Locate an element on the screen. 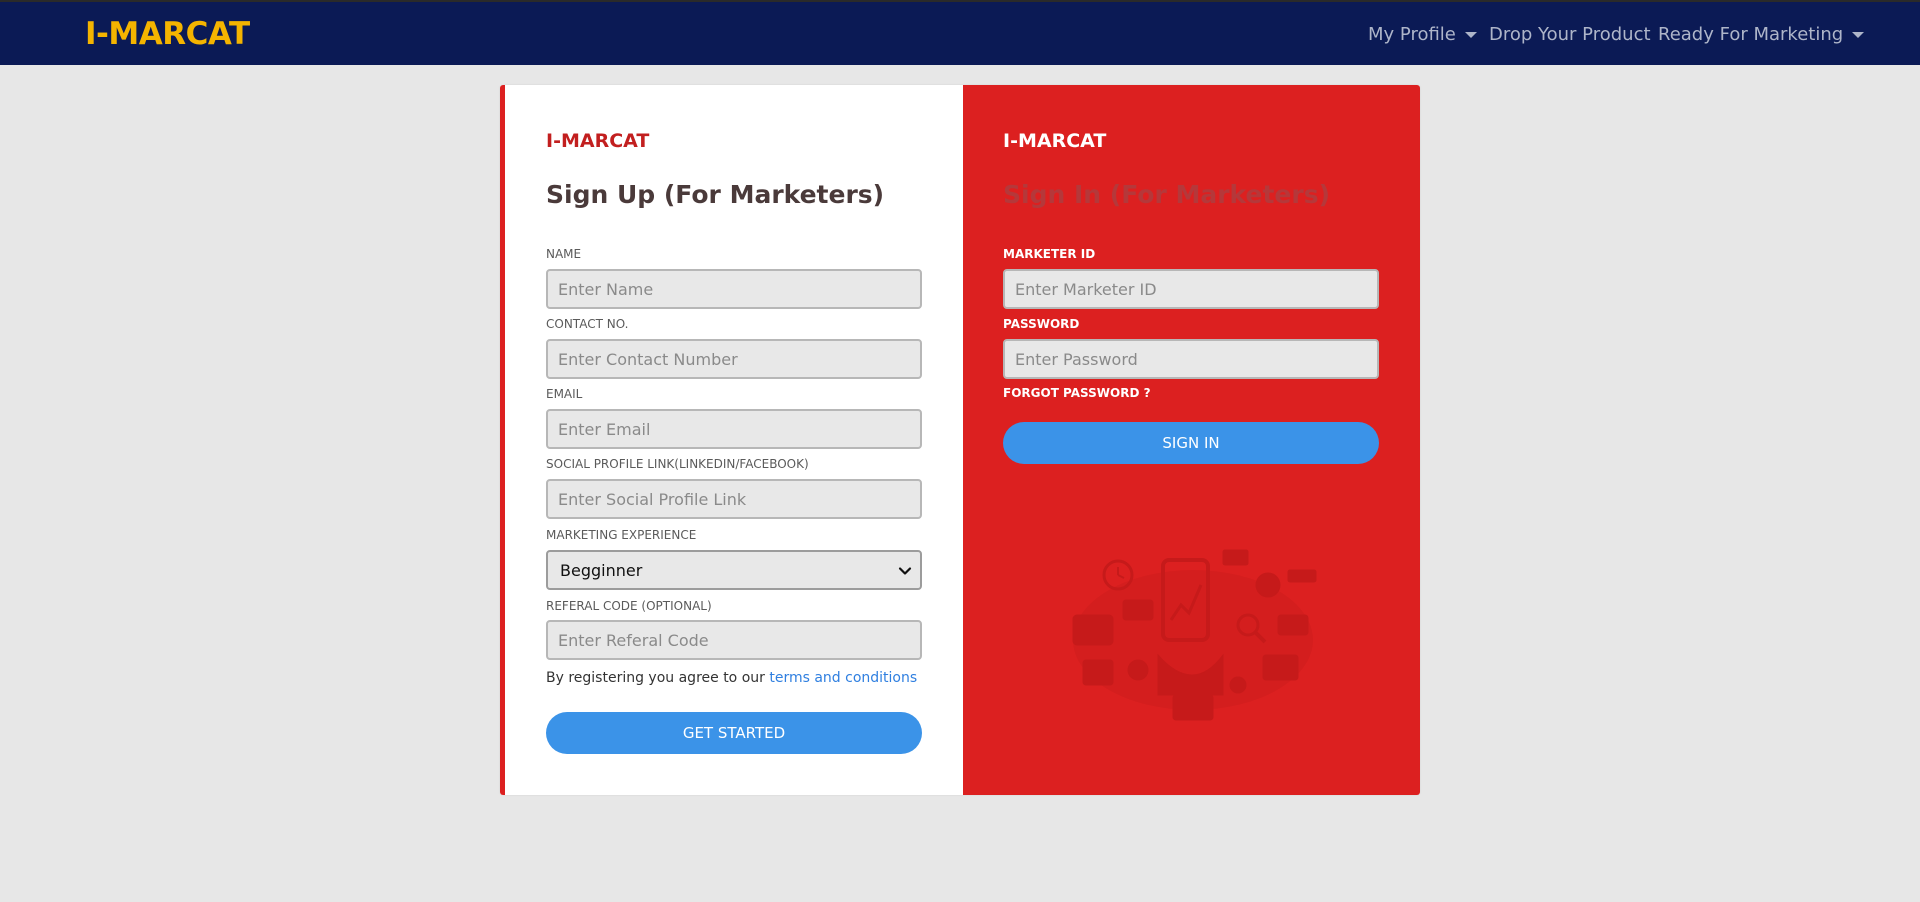  experience-select-value: Begginner is located at coordinates (601, 570).